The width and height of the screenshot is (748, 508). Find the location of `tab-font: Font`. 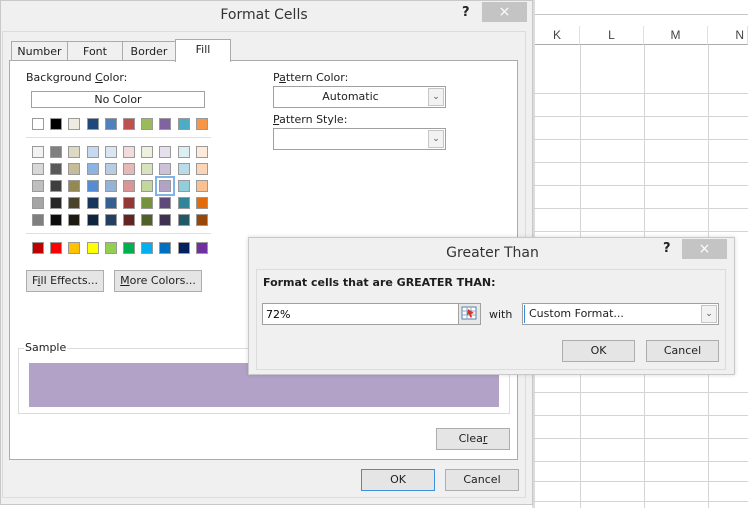

tab-font: Font is located at coordinates (95, 51).